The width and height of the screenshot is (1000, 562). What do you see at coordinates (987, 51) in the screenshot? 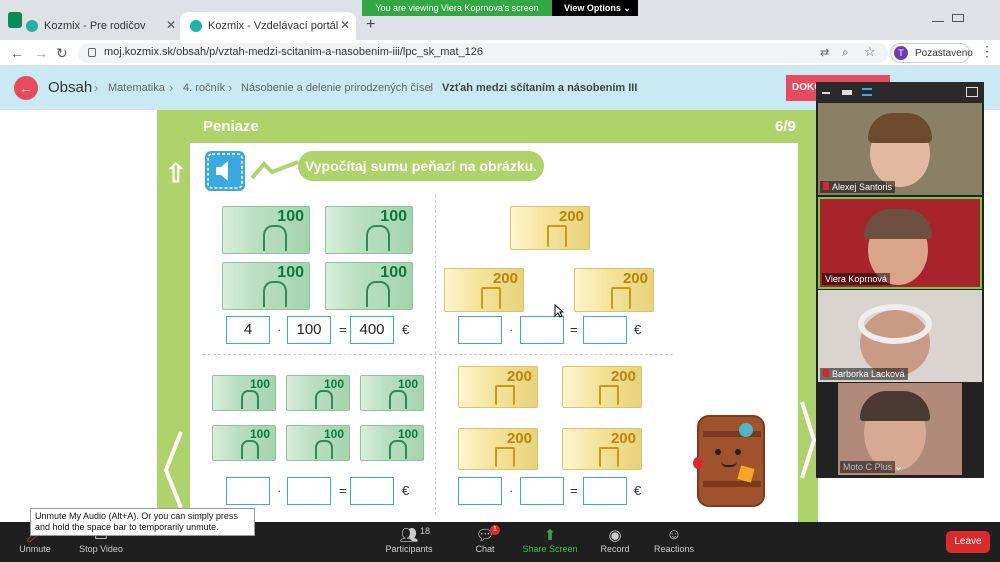
I see `menu-icon: ⋮` at bounding box center [987, 51].